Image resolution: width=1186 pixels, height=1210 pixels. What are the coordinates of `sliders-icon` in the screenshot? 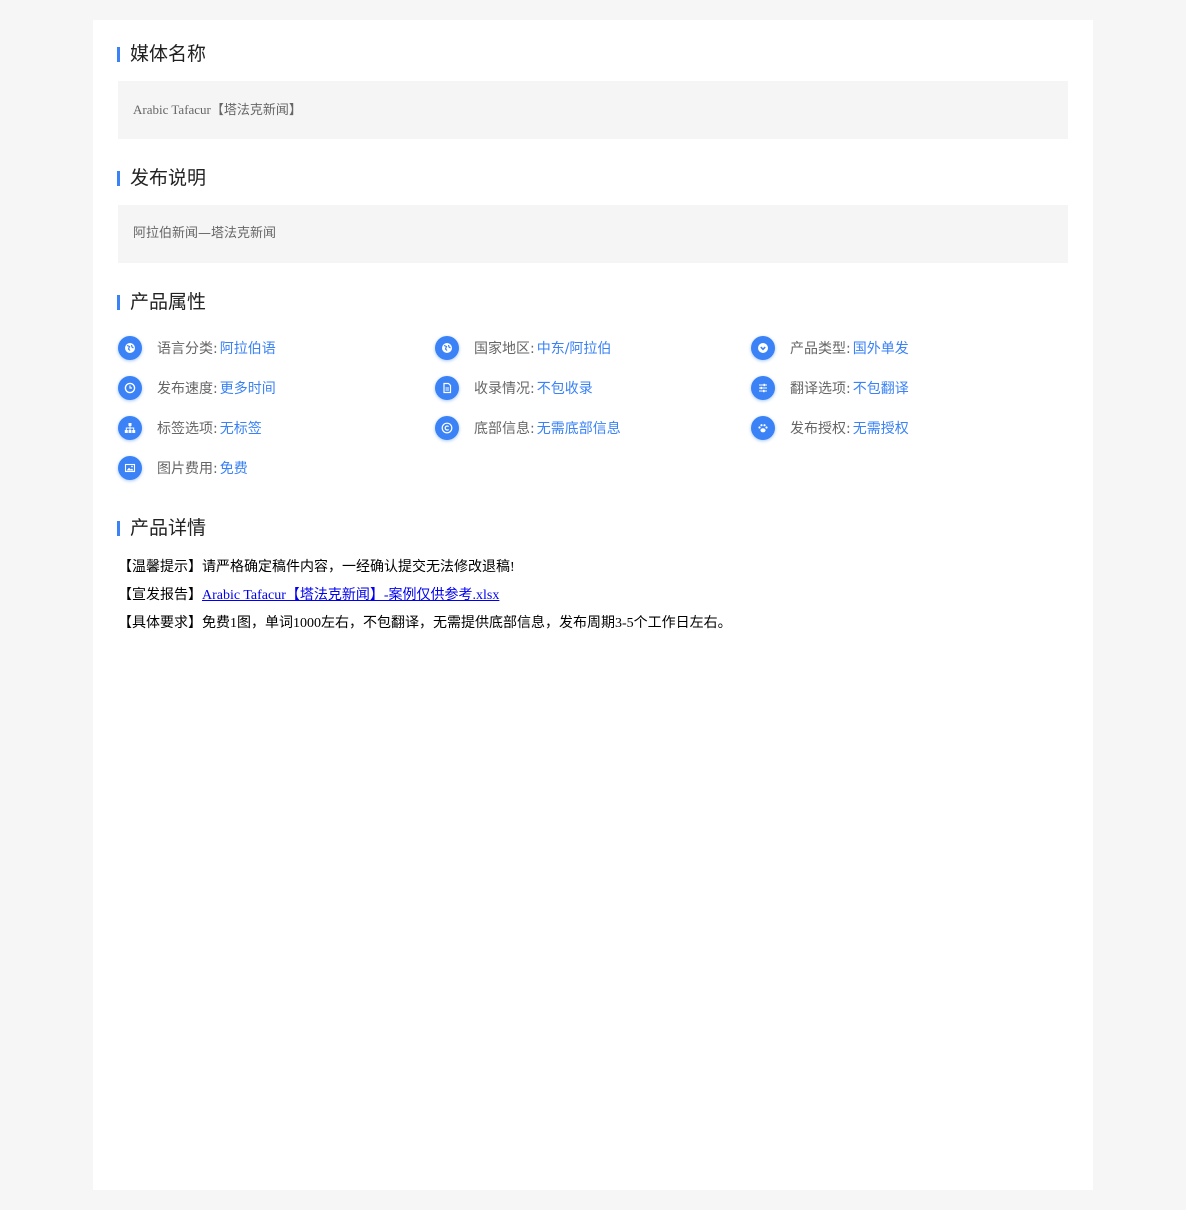 It's located at (763, 388).